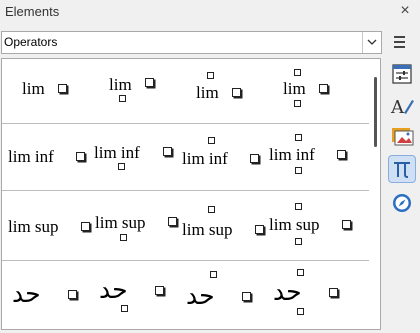 This screenshot has height=333, width=420. I want to click on element-hadd-from-to: حد, so click(311, 295).